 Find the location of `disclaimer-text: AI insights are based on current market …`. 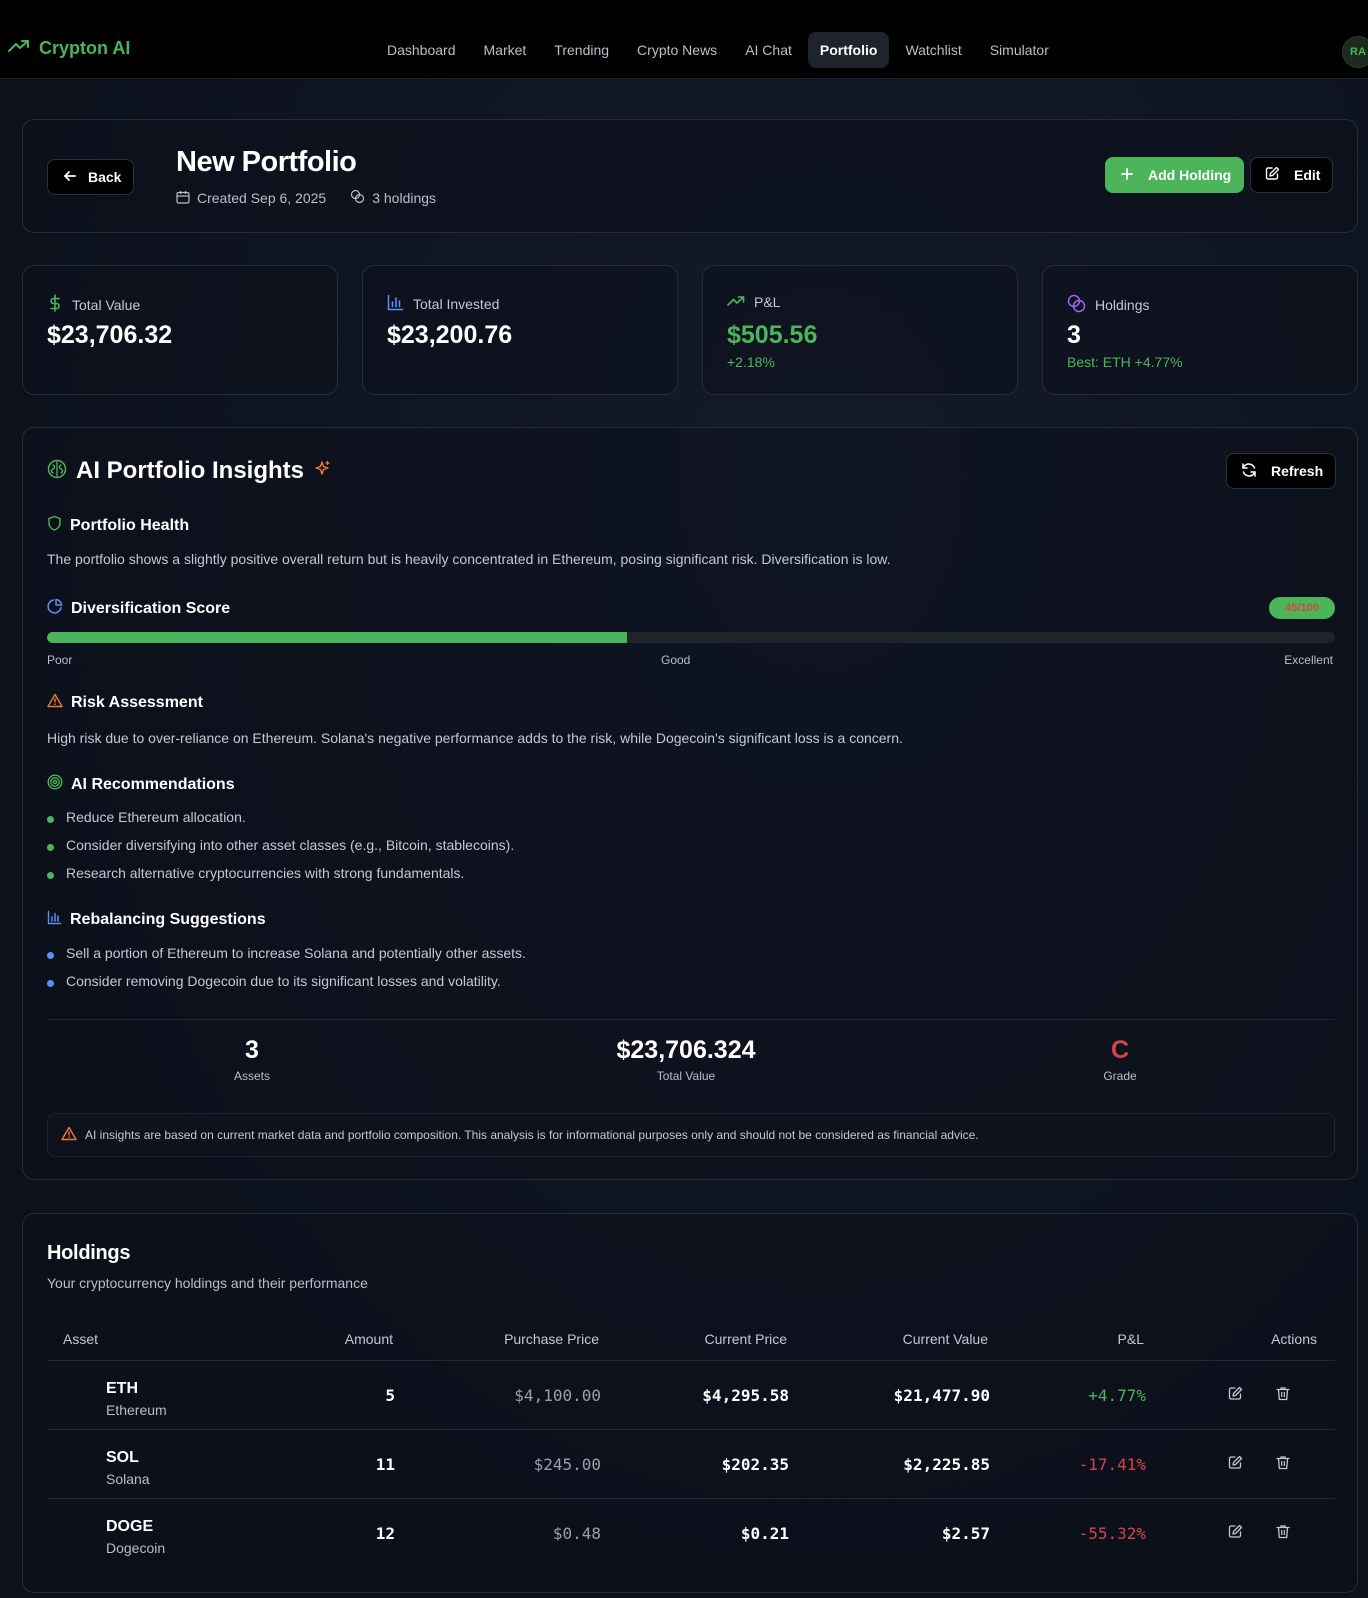

disclaimer-text: AI insights are based on current market … is located at coordinates (532, 1135).